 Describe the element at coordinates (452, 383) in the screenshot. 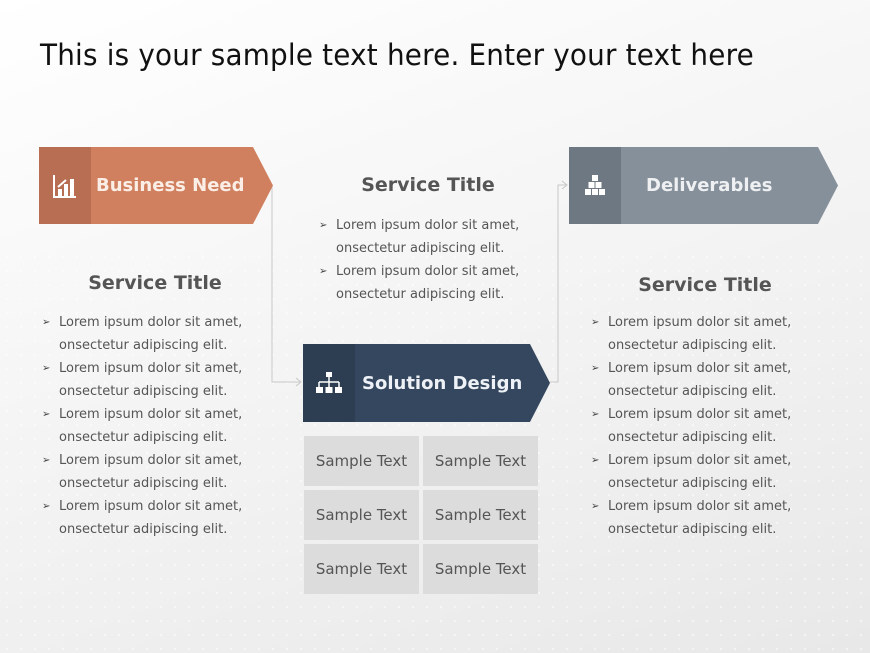

I see `solution-design-label: Solution Design` at that location.